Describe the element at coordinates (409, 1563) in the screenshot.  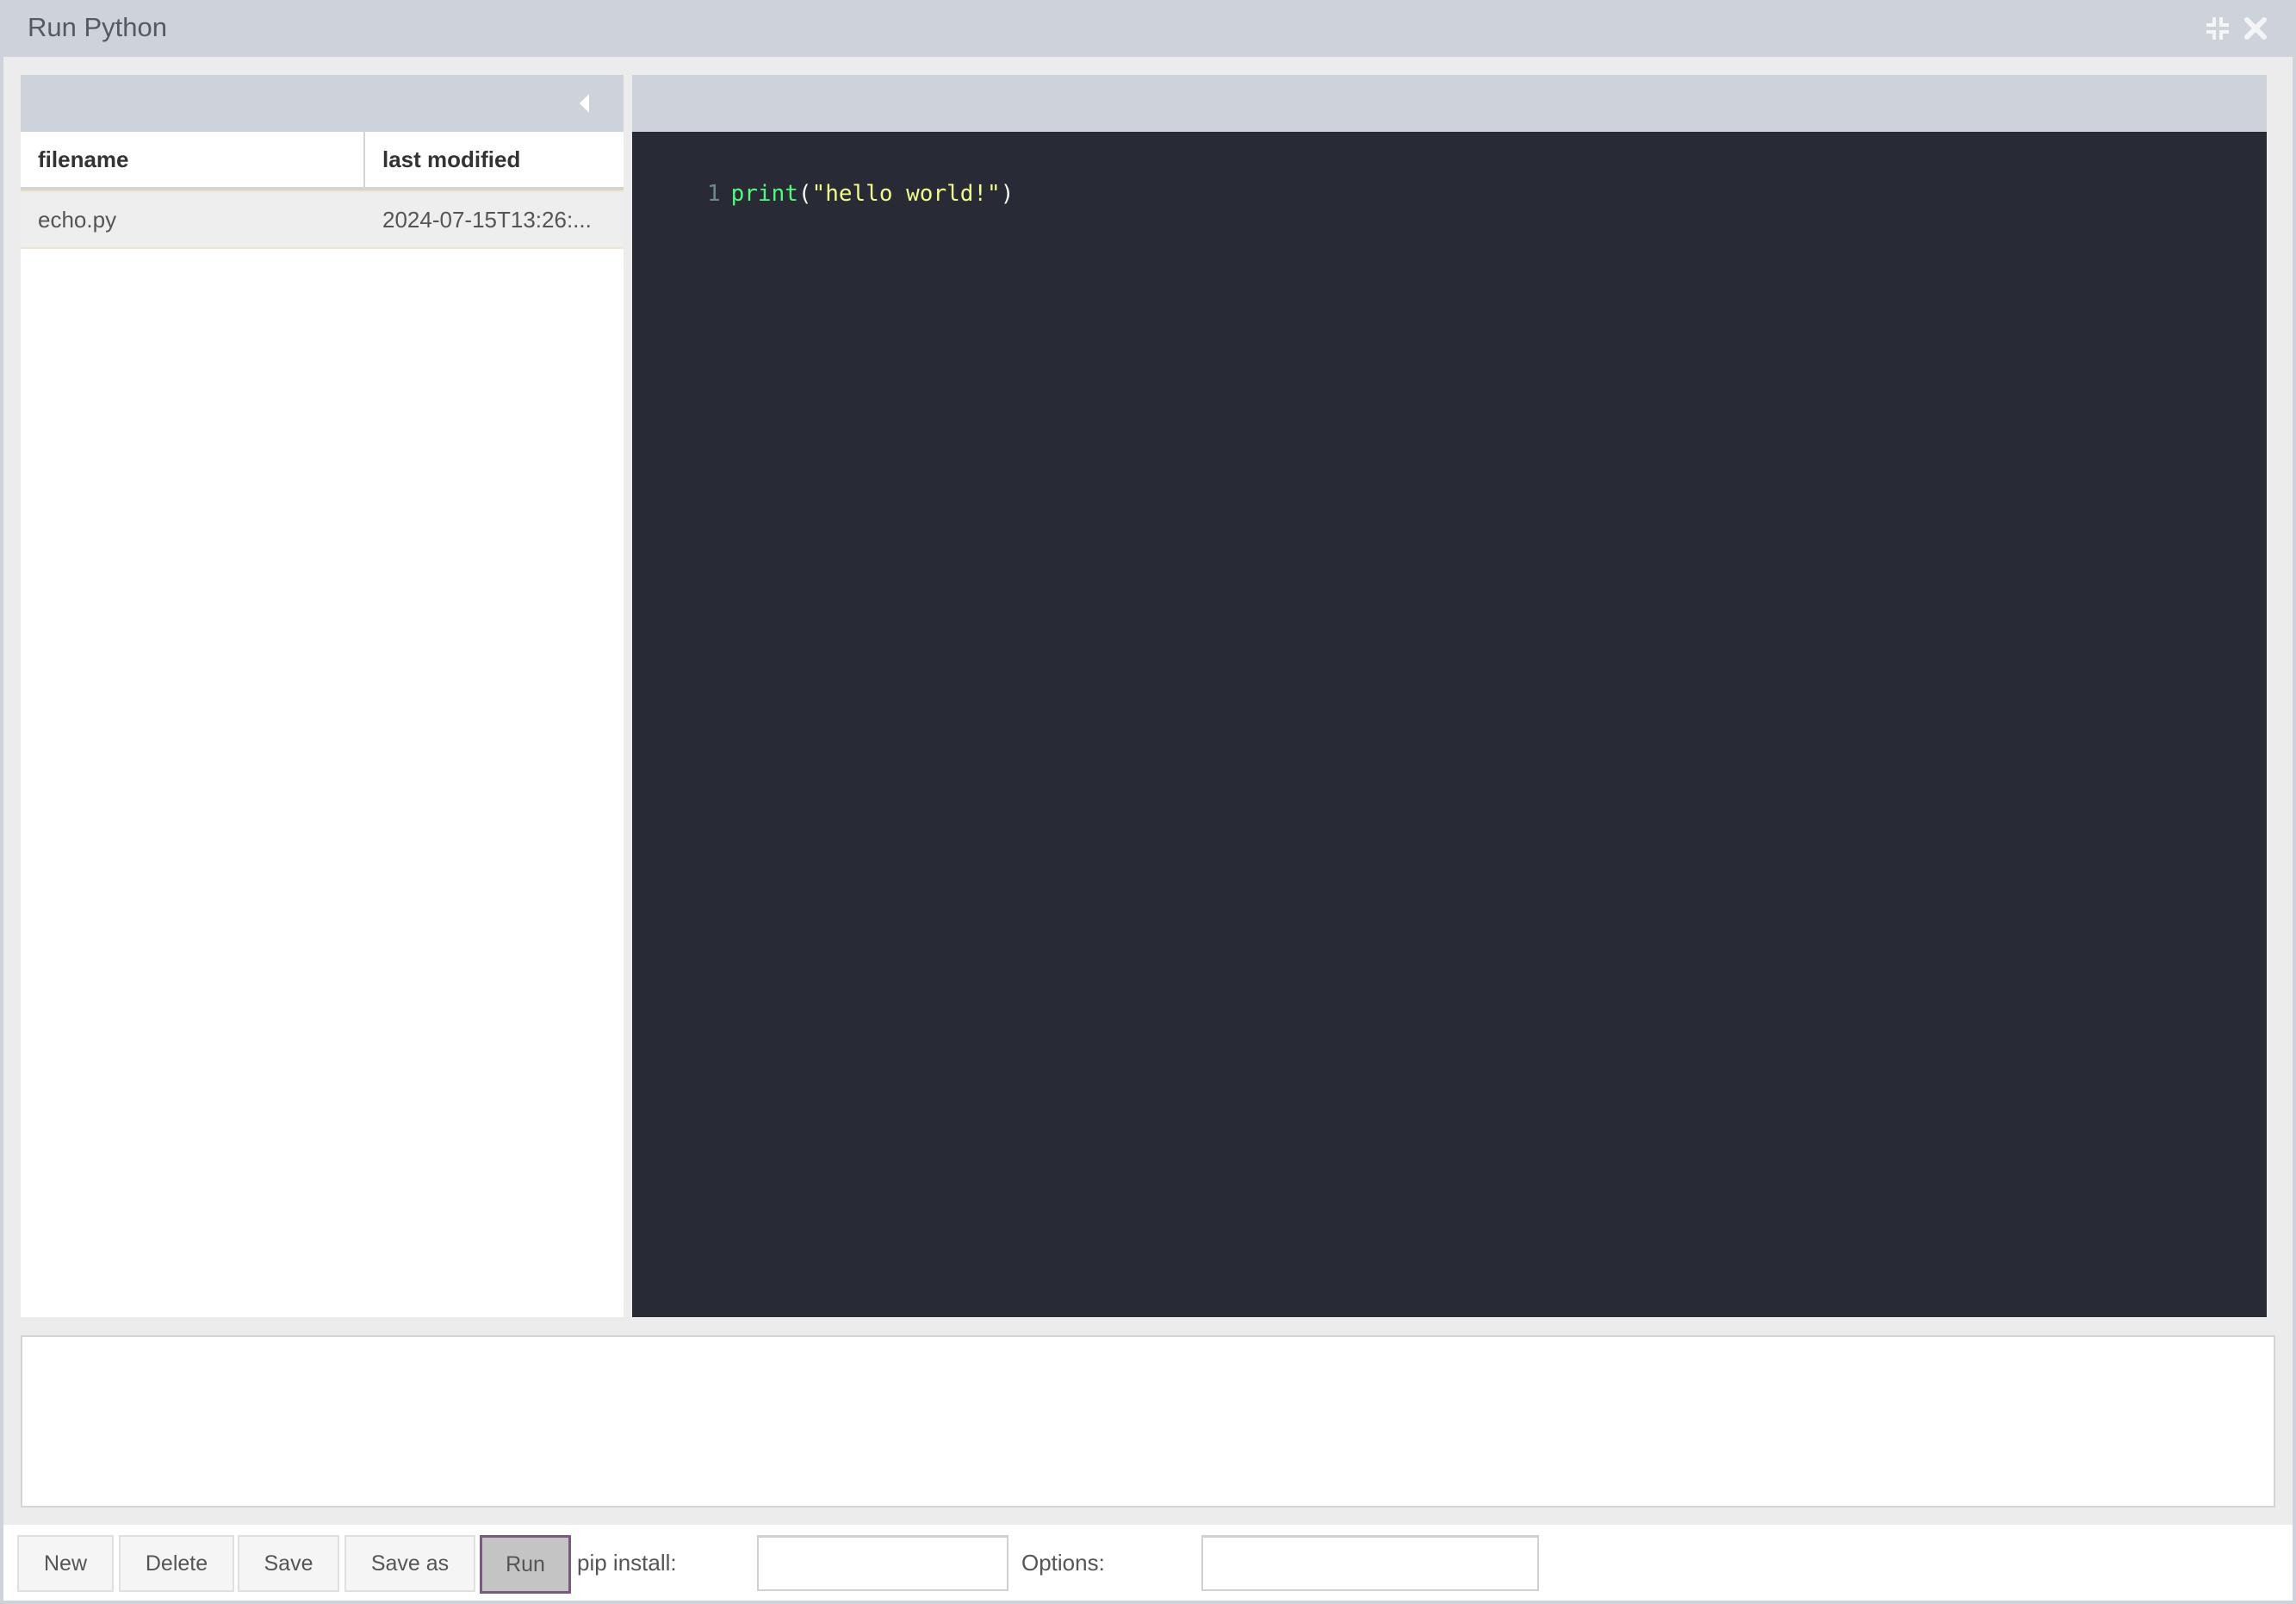
I see `save-as-button: Save as` at that location.